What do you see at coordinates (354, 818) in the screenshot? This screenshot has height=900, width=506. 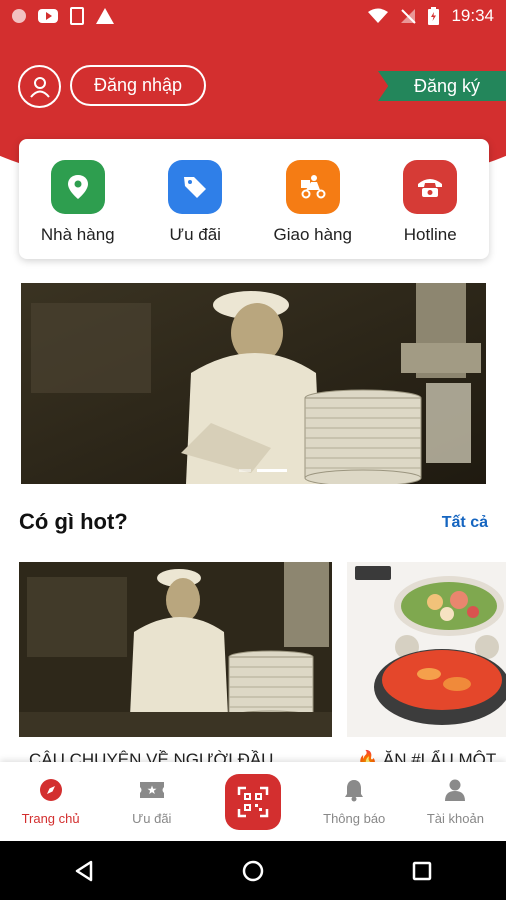 I see `nav-label: Thông báo` at bounding box center [354, 818].